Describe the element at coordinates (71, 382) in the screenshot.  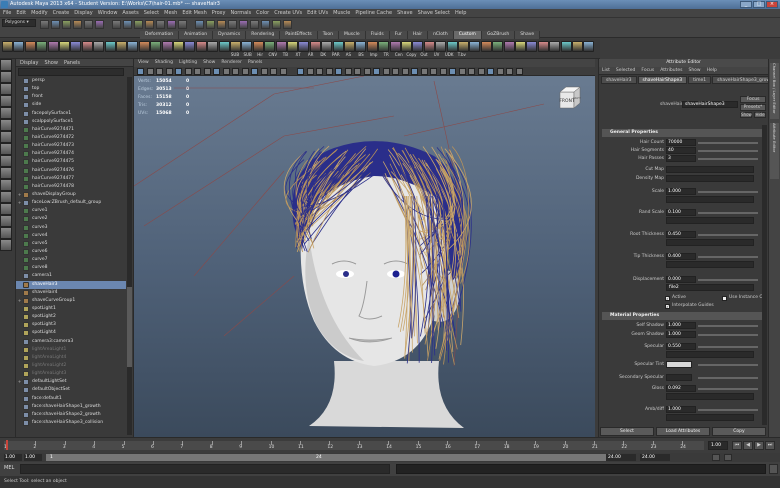
I see `outliner-item: + defaultLightSet` at that location.